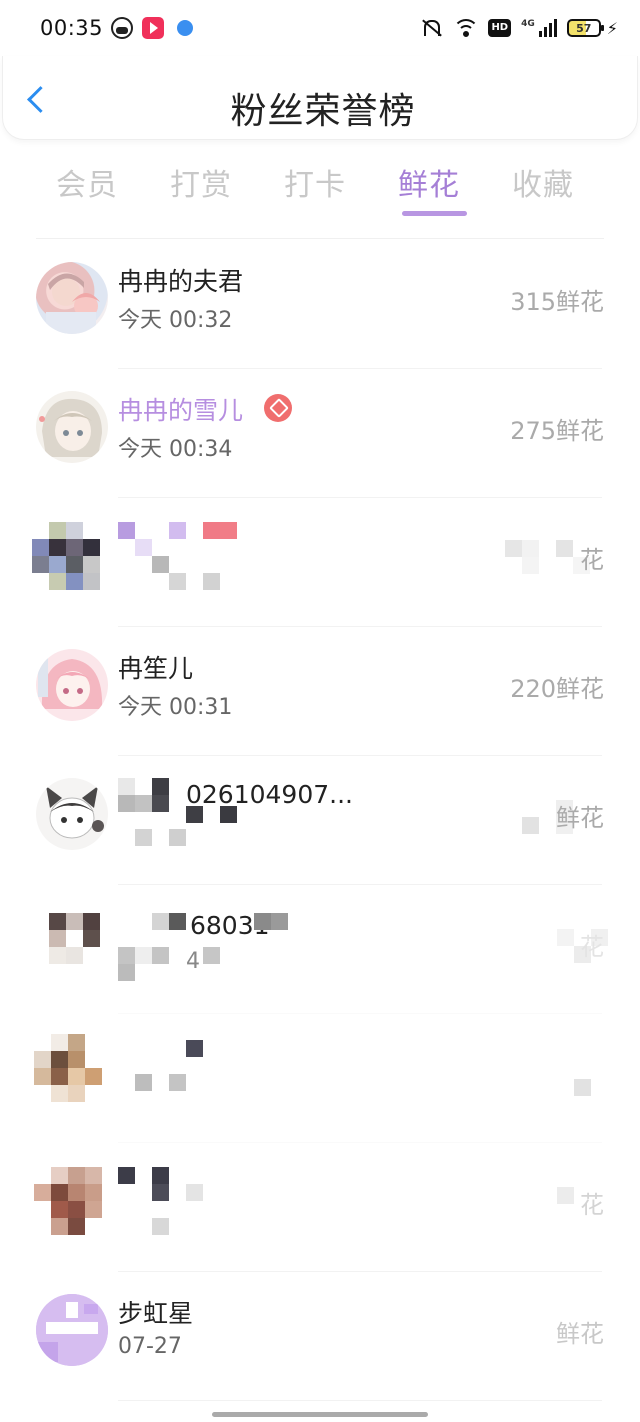 This screenshot has width=640, height=1422. What do you see at coordinates (528, 24) in the screenshot?
I see `network-label: 4G` at bounding box center [528, 24].